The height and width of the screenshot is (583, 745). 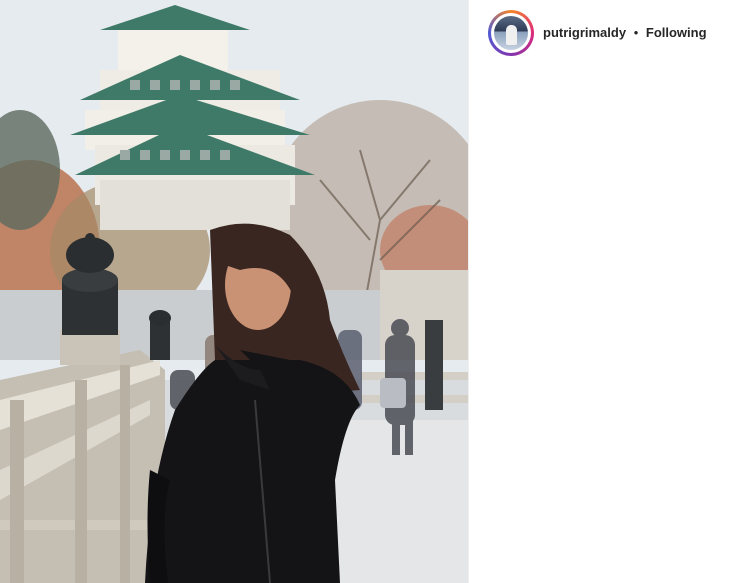 What do you see at coordinates (676, 32) in the screenshot?
I see `following-button: Following` at bounding box center [676, 32].